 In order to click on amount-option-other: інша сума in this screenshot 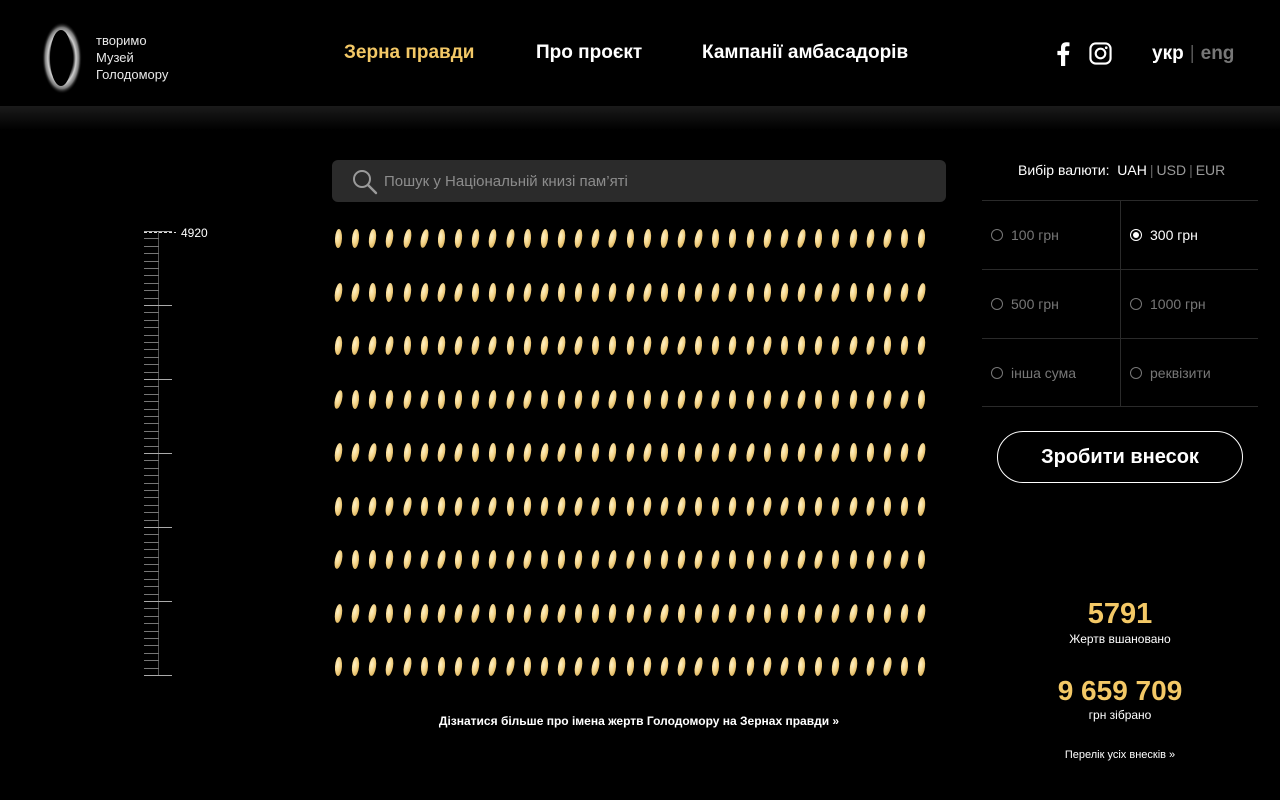, I will do `click(1051, 373)`.